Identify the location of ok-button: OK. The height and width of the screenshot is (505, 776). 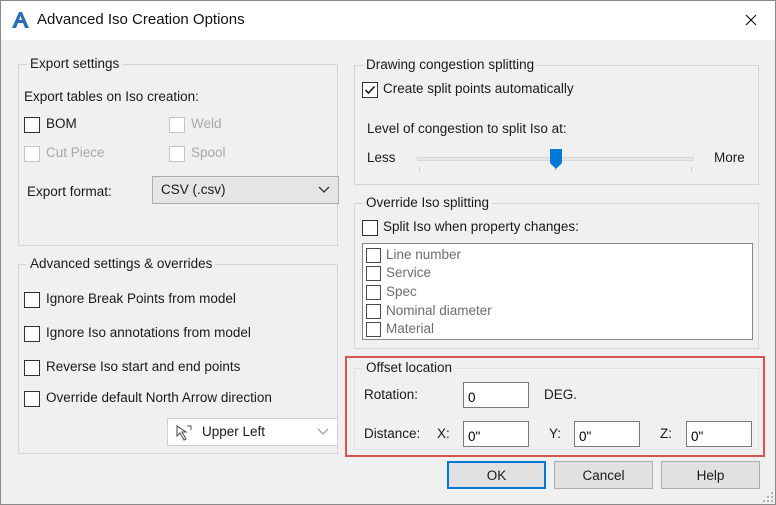
(496, 475).